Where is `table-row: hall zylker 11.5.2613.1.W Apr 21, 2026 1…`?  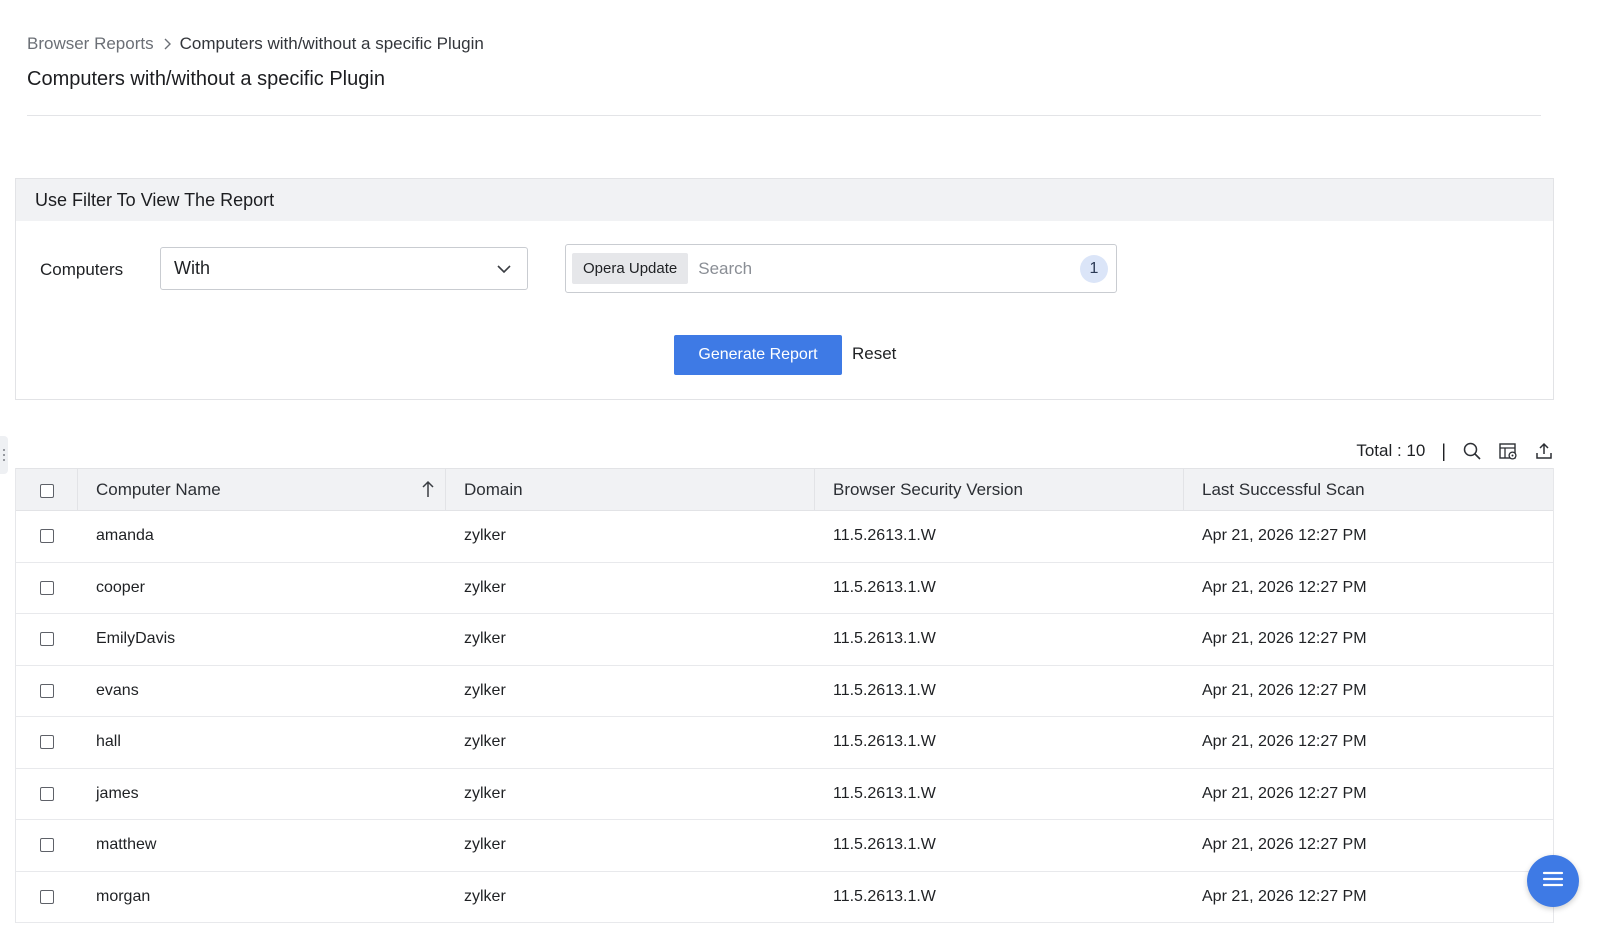 table-row: hall zylker 11.5.2613.1.W Apr 21, 2026 1… is located at coordinates (784, 743).